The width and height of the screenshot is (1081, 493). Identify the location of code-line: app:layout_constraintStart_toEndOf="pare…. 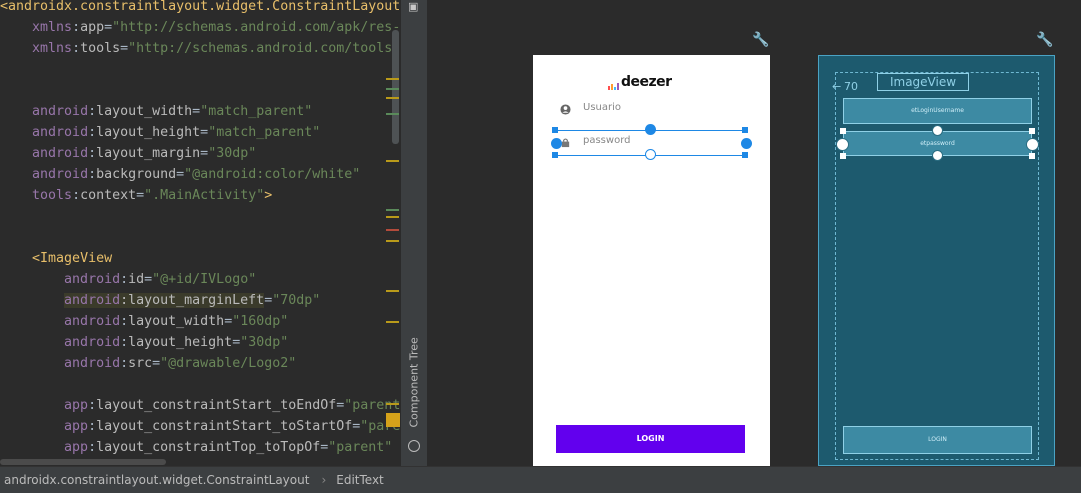
(200, 406).